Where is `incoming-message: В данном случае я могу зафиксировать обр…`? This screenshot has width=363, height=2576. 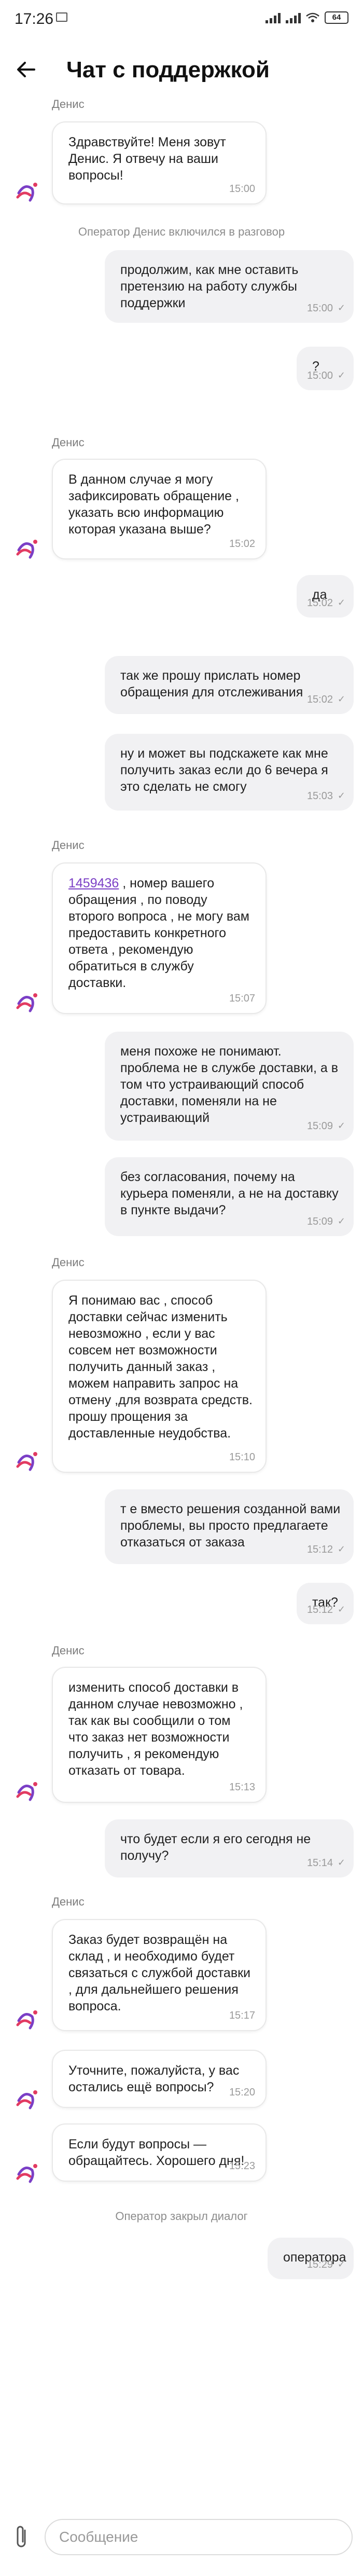 incoming-message: В данном случае я могу зафиксировать обр… is located at coordinates (159, 509).